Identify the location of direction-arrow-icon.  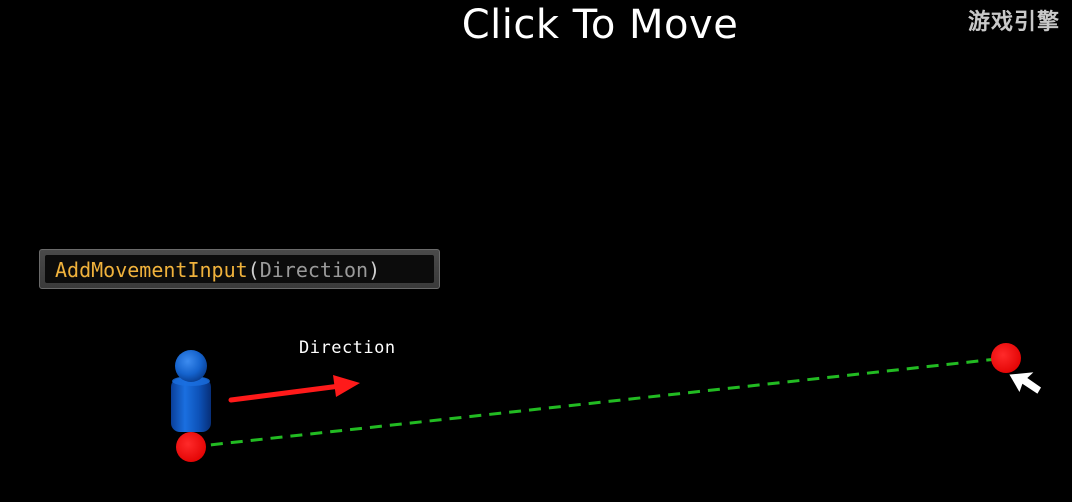
(294, 389).